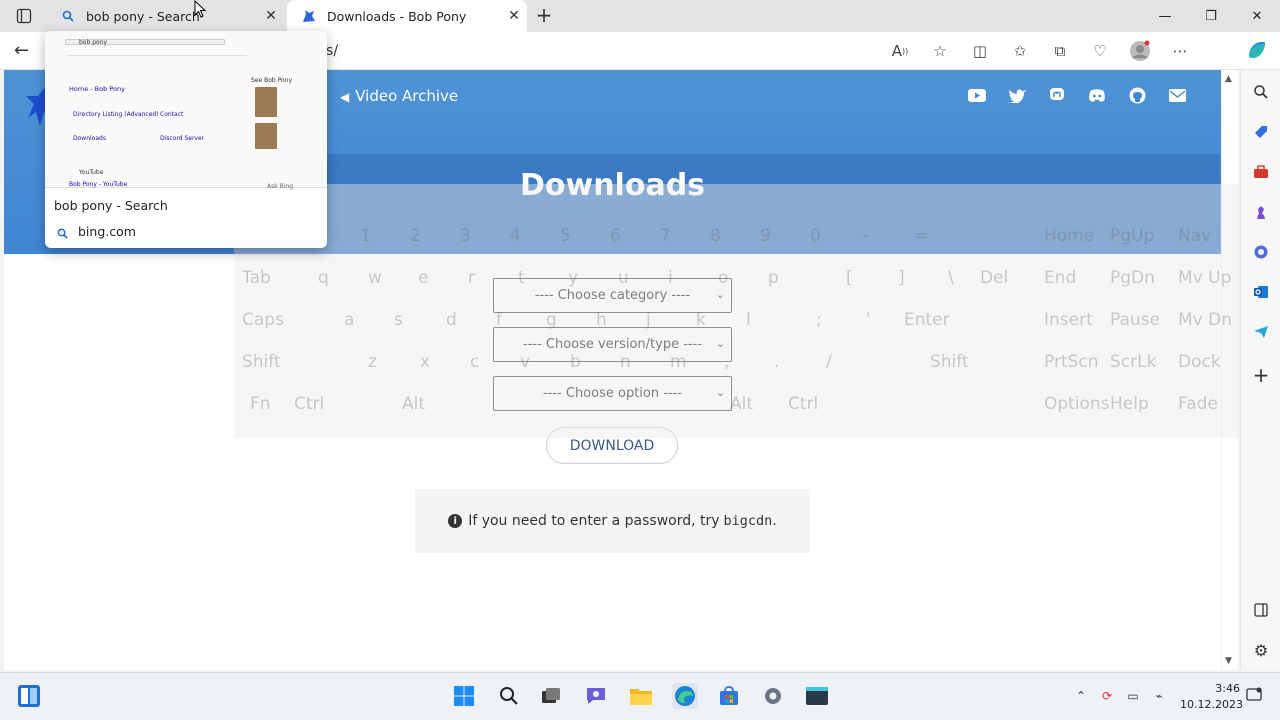 The image size is (1280, 720). I want to click on thumb-side-title: See Bob Pony, so click(272, 80).